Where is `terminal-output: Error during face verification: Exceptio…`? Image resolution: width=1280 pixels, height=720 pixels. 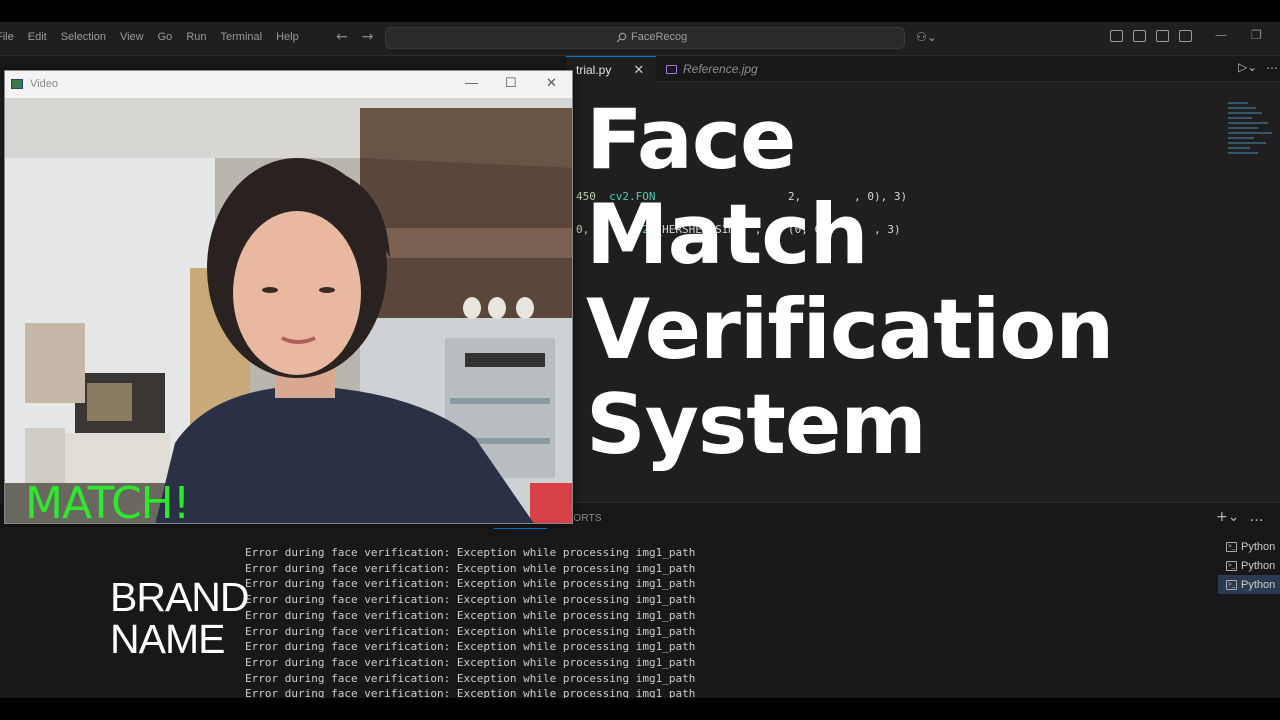 terminal-output: Error during face verification: Exceptio… is located at coordinates (470, 621).